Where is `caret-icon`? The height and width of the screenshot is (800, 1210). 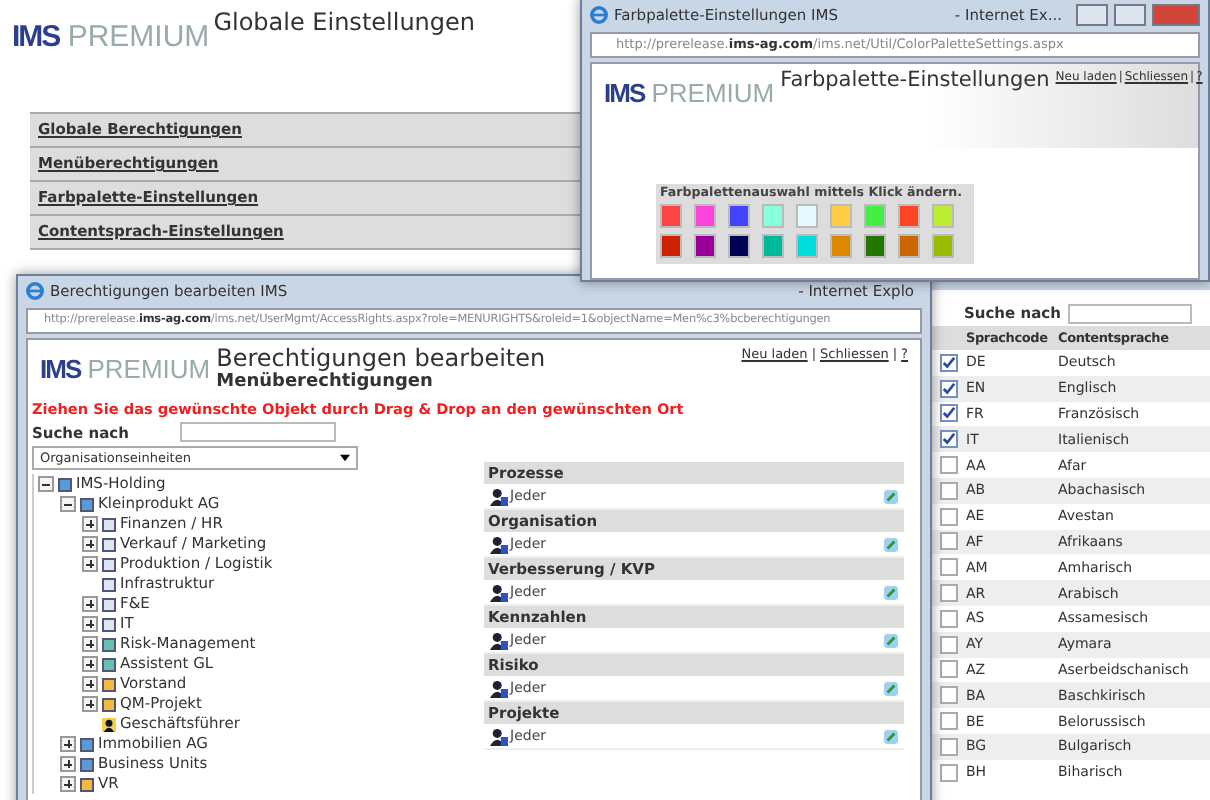 caret-icon is located at coordinates (345, 458).